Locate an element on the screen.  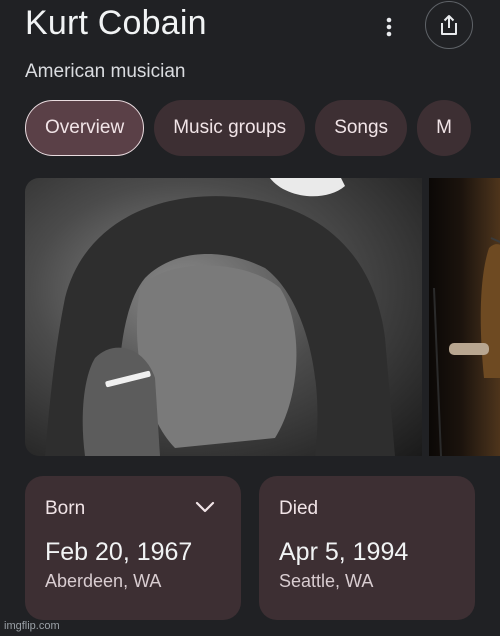
concert-photo-art is located at coordinates (466, 346).